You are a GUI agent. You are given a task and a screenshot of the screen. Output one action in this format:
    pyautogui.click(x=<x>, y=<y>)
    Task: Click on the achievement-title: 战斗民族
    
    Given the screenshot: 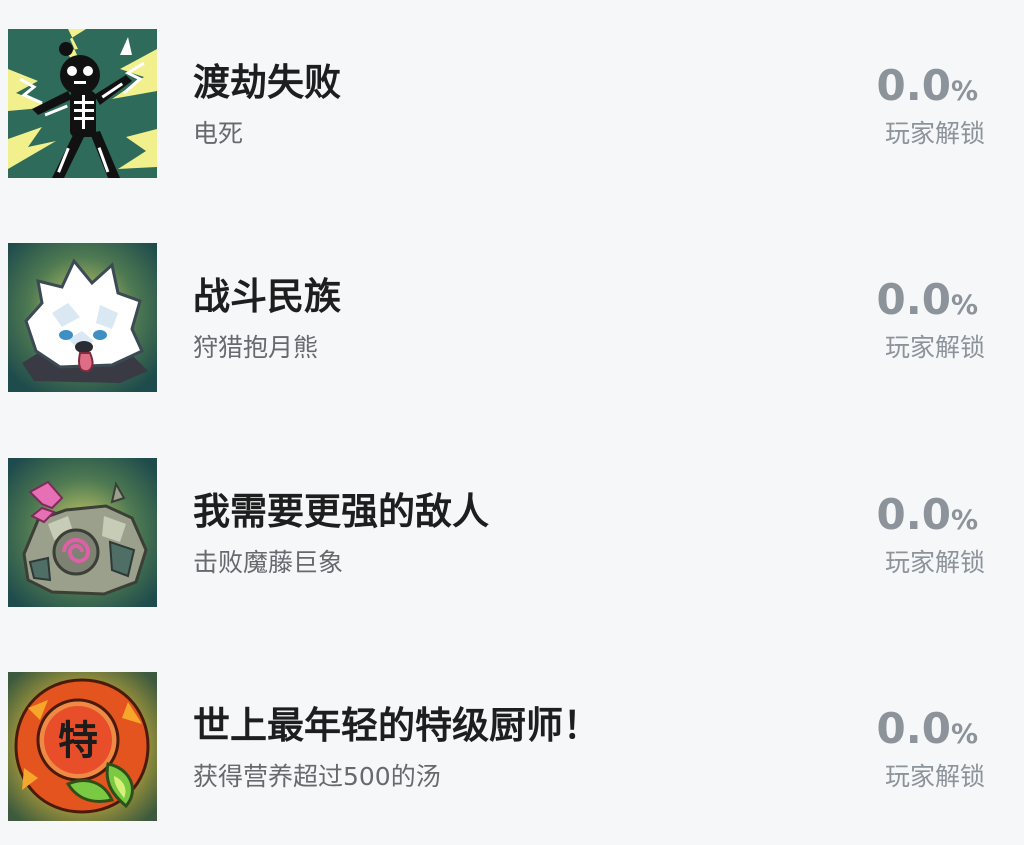 What is the action you would take?
    pyautogui.click(x=267, y=296)
    